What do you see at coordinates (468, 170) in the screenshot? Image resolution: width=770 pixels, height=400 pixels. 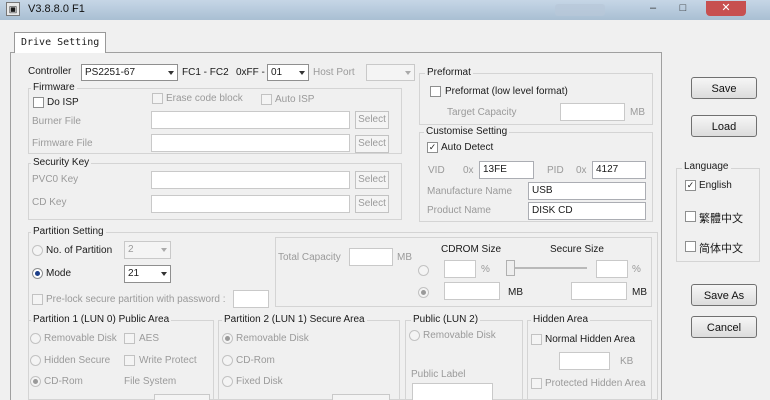 I see `vid-hex-prefix: 0x` at bounding box center [468, 170].